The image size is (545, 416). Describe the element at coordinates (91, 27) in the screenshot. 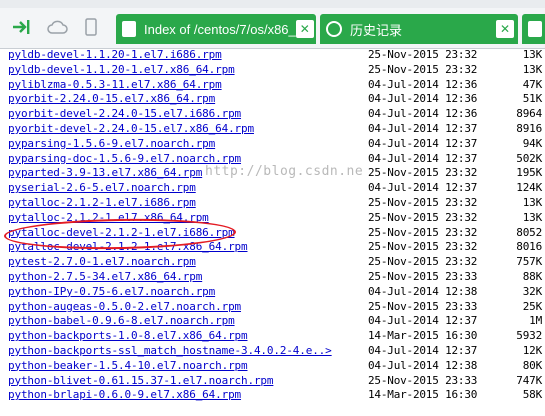

I see `mobile-device-icon` at that location.